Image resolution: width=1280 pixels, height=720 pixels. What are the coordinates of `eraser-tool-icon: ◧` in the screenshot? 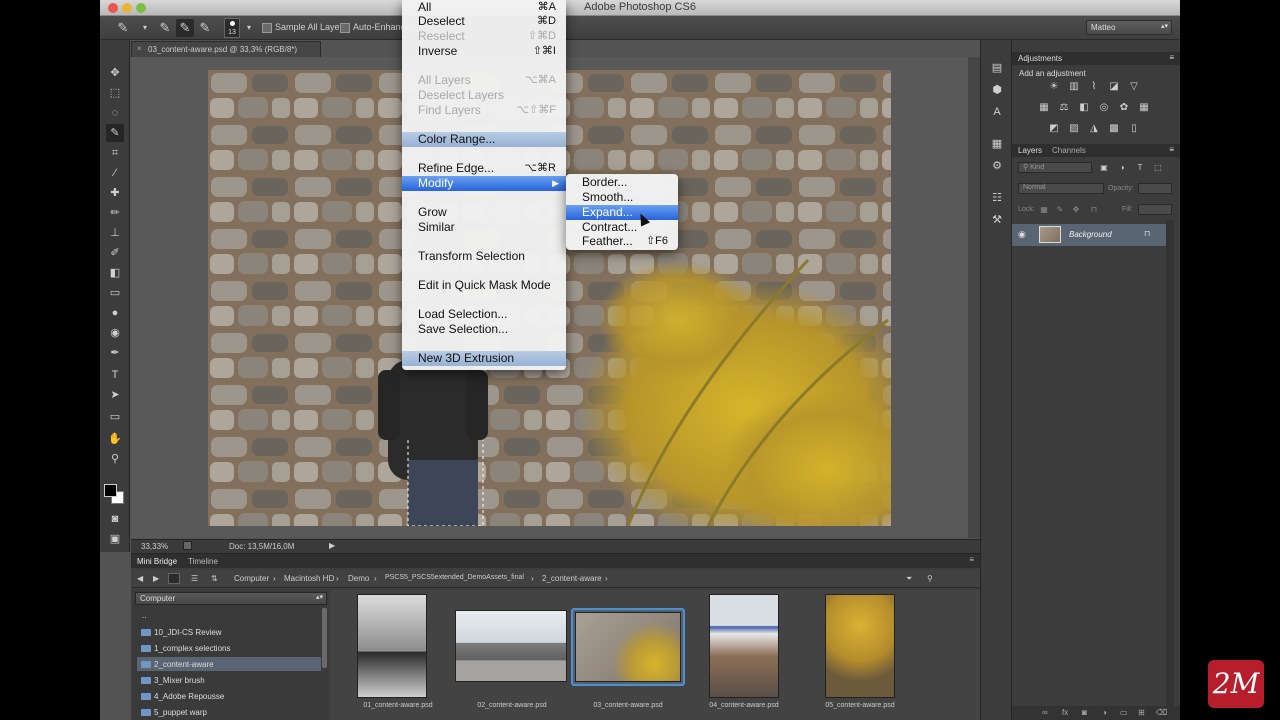 It's located at (115, 273).